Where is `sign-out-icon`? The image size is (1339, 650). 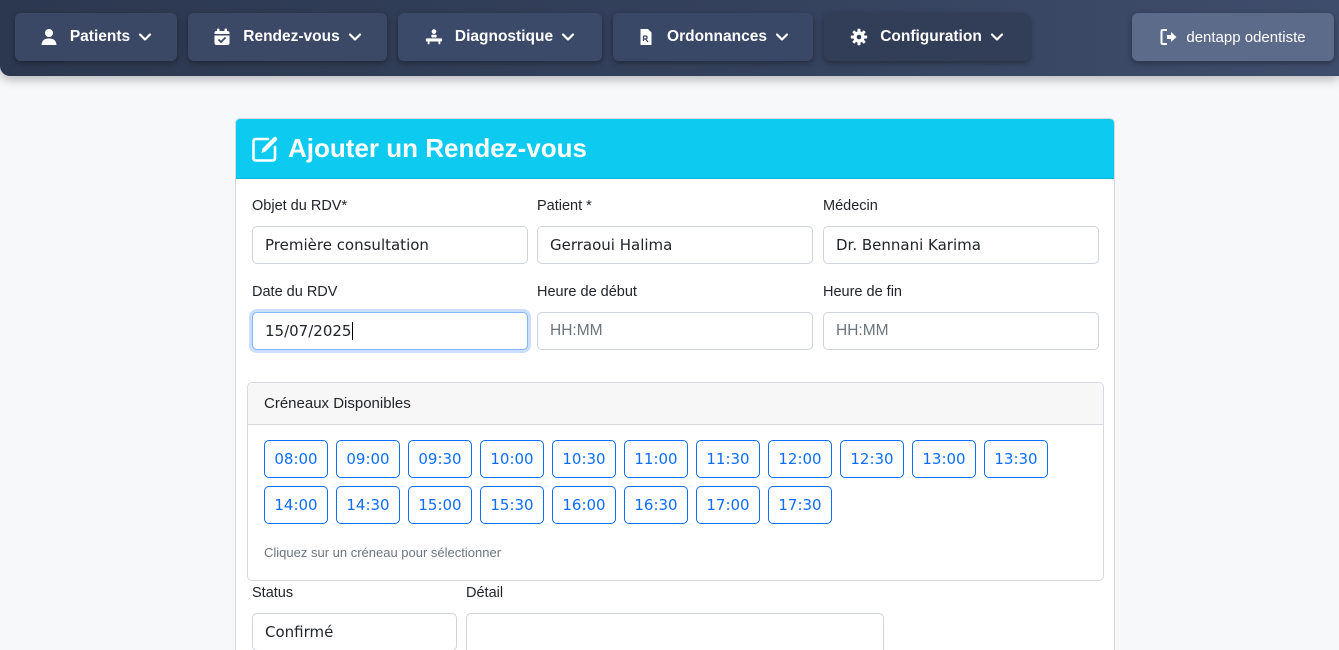
sign-out-icon is located at coordinates (1169, 37).